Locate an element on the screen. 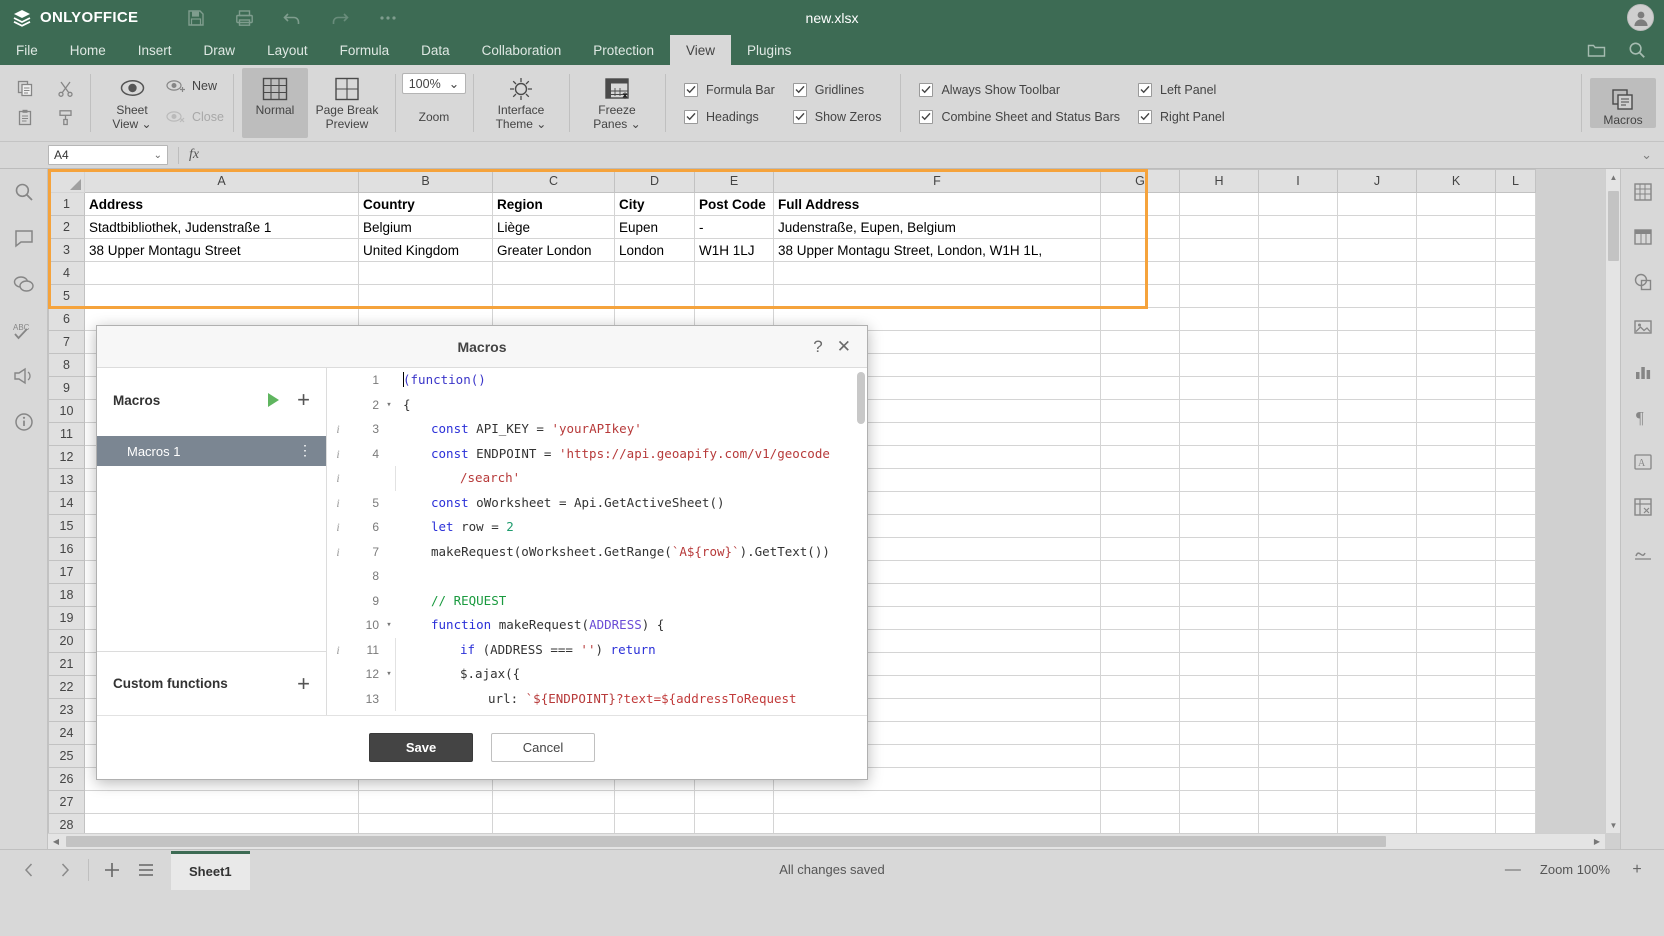 The height and width of the screenshot is (936, 1664). row-header-20: 20 is located at coordinates (66, 641).